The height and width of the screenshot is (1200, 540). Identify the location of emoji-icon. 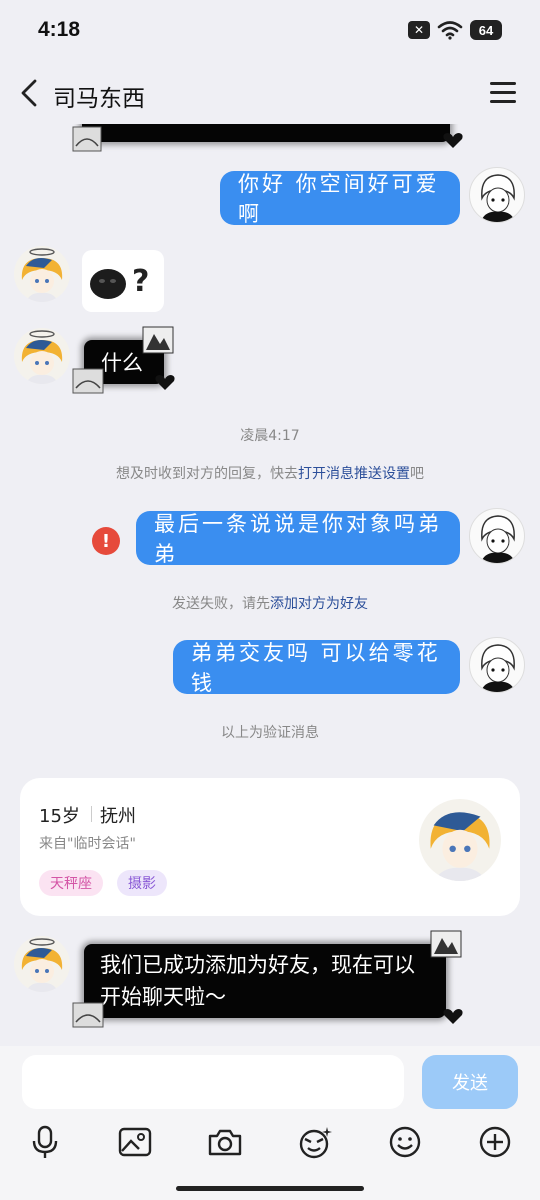
(405, 1142).